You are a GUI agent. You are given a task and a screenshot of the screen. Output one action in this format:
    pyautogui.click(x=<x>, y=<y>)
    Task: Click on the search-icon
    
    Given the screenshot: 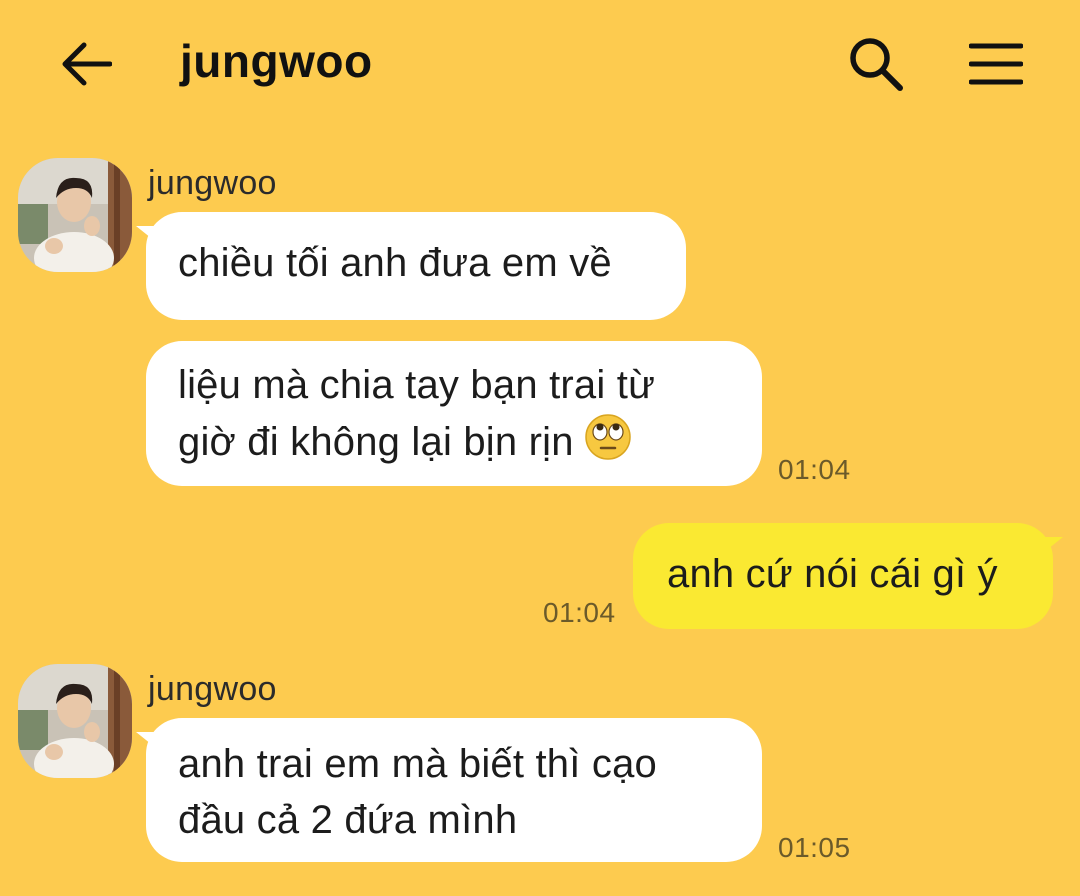 What is the action you would take?
    pyautogui.click(x=876, y=64)
    